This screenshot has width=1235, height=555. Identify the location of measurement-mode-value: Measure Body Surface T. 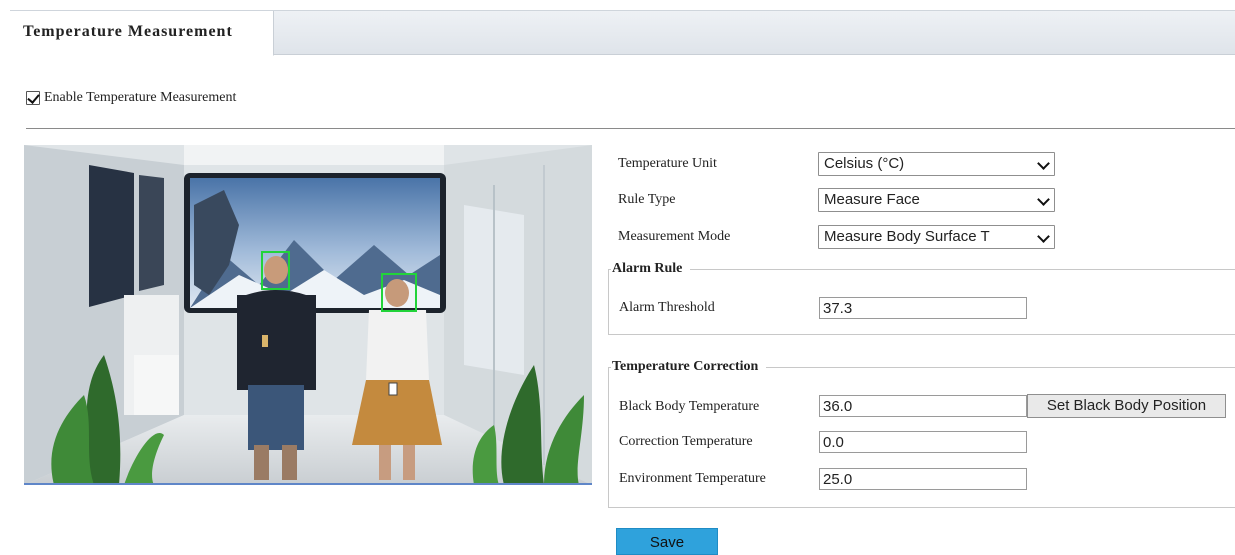
(907, 236).